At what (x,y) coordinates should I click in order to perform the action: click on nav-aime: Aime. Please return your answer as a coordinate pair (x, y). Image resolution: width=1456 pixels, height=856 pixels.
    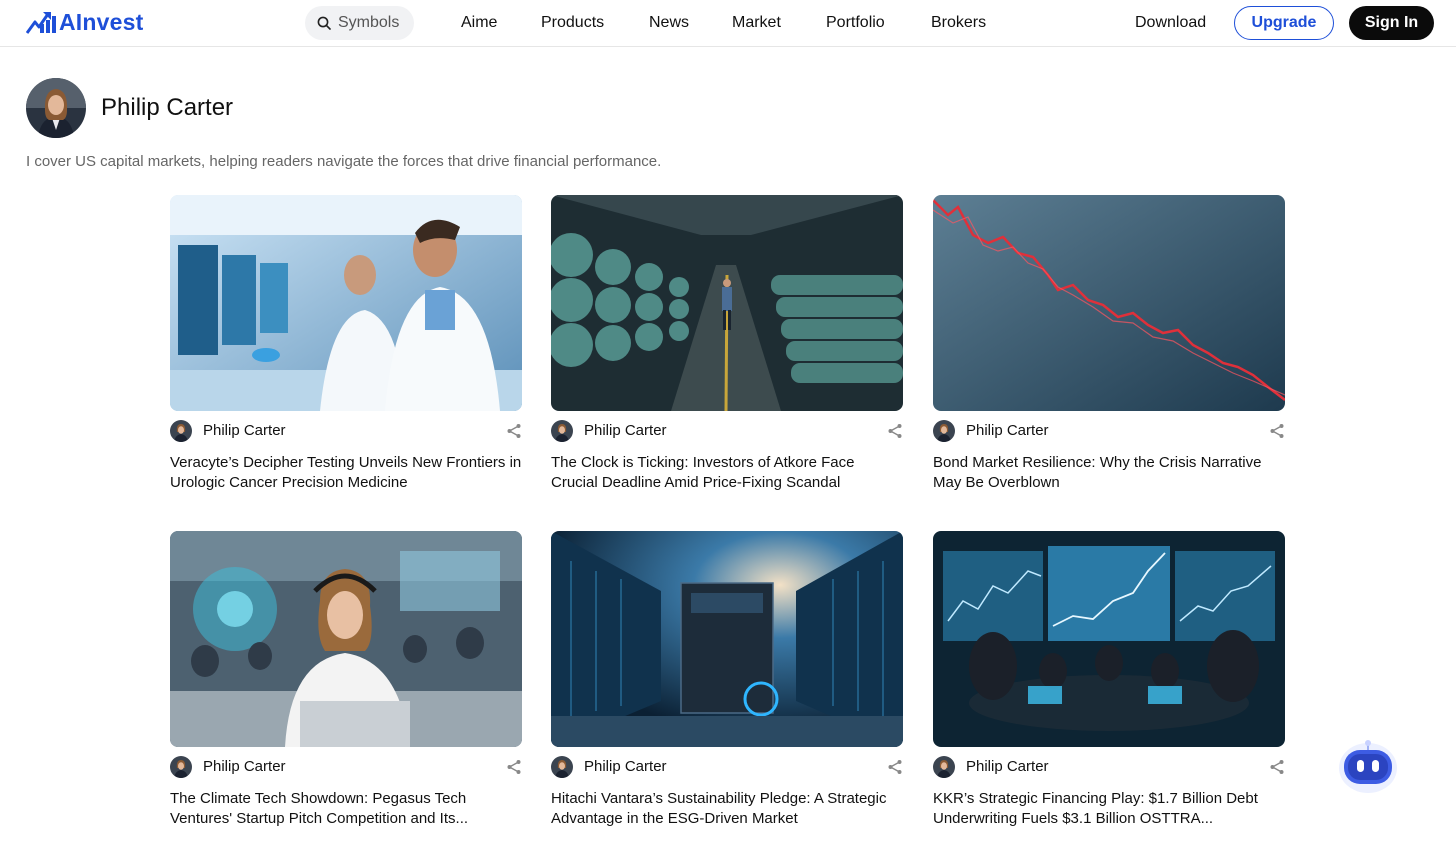
    Looking at the image, I should click on (479, 23).